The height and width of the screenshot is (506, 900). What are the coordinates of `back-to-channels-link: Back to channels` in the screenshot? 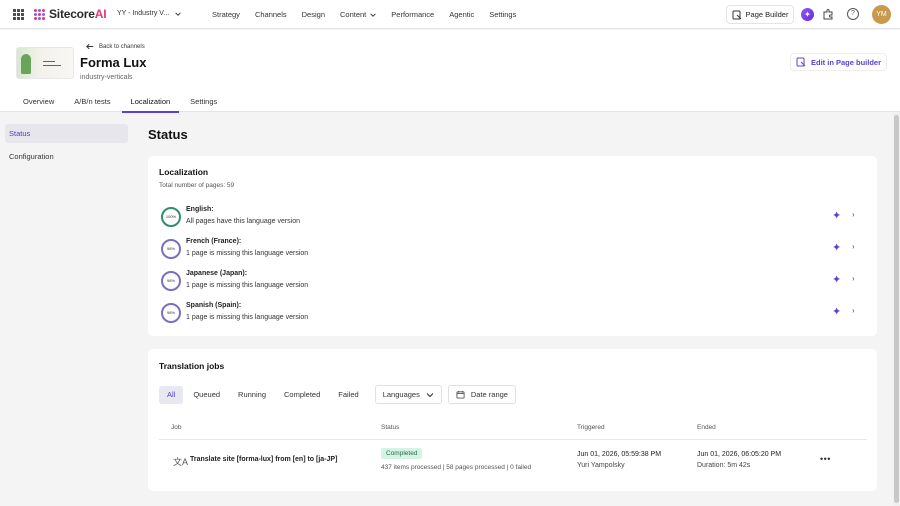 It's located at (115, 46).